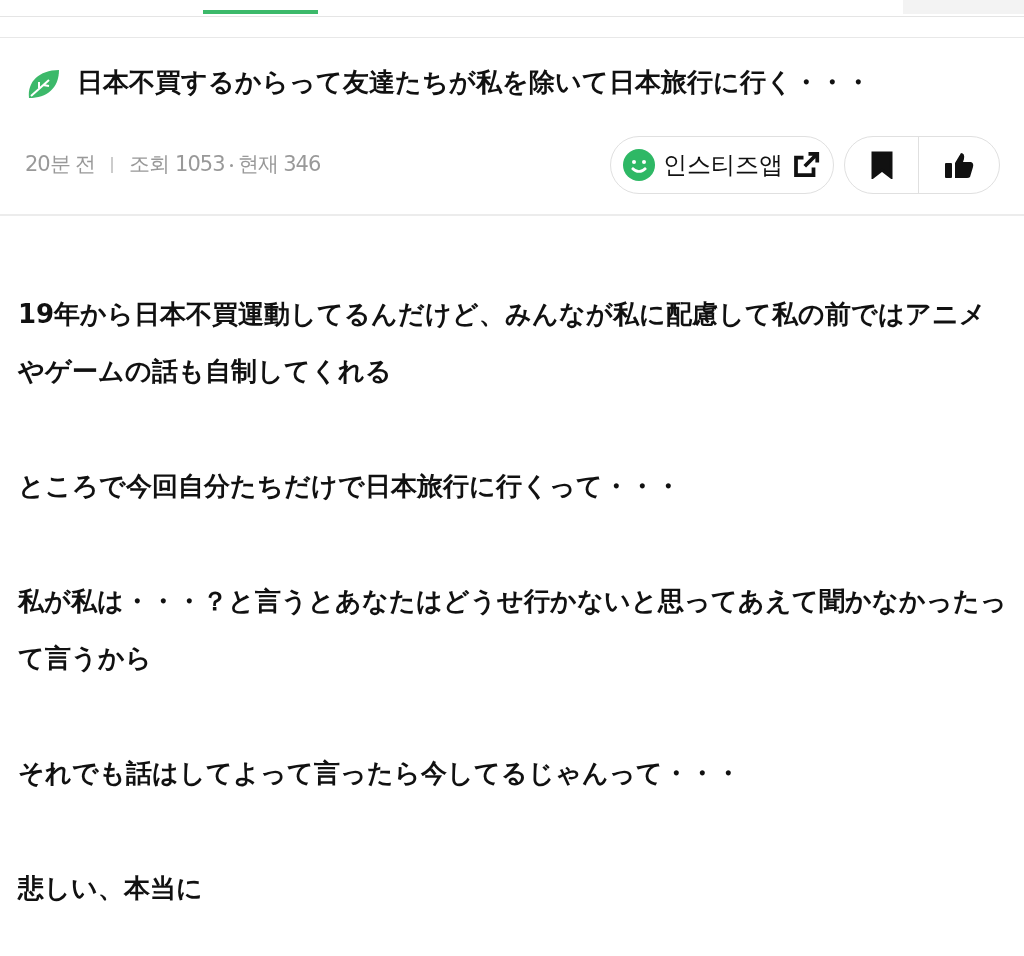  Describe the element at coordinates (60, 165) in the screenshot. I see `post-time: 20분 전` at that location.